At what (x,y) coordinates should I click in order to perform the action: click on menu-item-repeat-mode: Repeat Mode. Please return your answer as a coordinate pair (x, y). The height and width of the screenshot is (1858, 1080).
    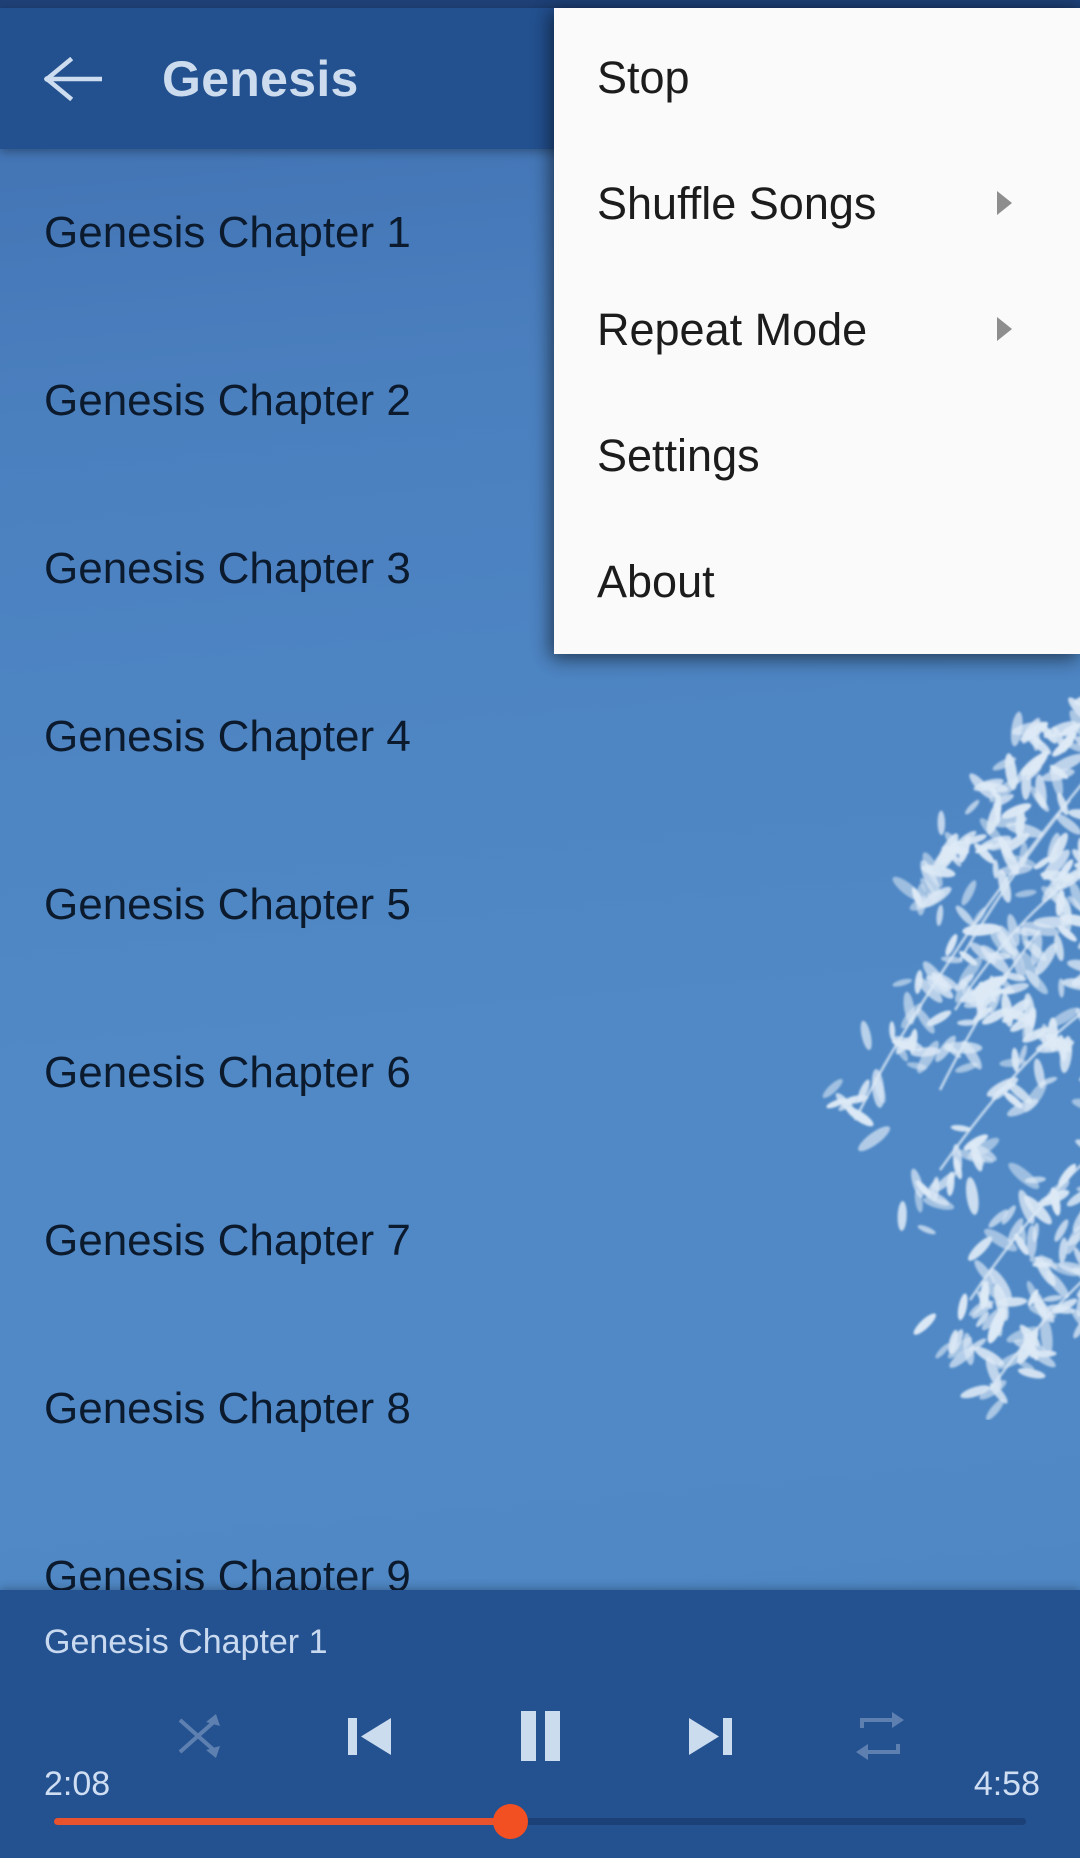
    Looking at the image, I should click on (817, 329).